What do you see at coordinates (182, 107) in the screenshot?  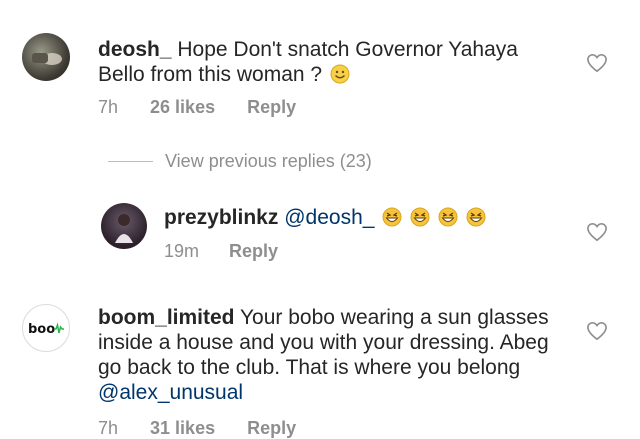 I see `comment-likes: 26 likes` at bounding box center [182, 107].